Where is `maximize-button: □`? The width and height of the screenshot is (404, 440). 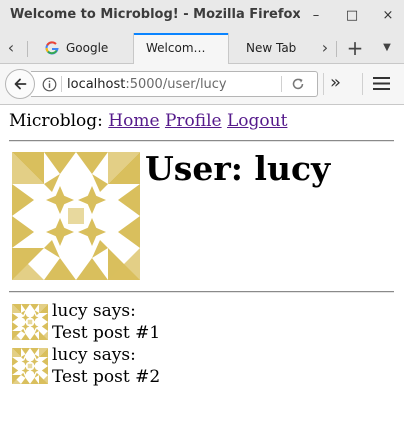
maximize-button: □ is located at coordinates (352, 16).